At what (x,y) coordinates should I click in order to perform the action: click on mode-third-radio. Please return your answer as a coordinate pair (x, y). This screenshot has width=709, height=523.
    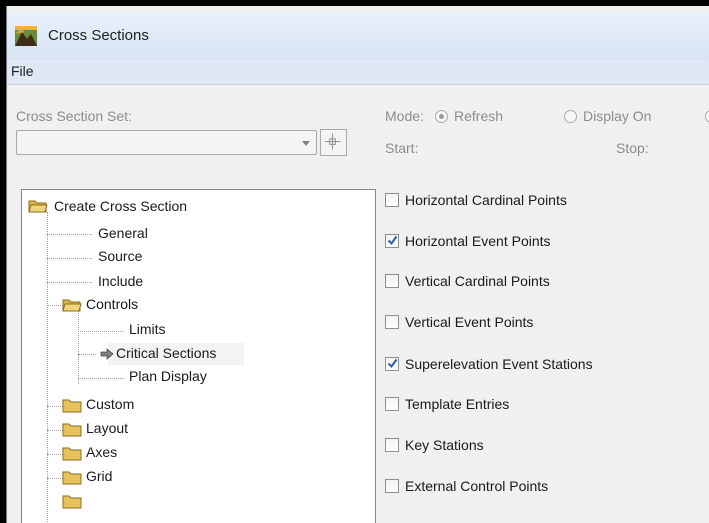
    Looking at the image, I should click on (707, 116).